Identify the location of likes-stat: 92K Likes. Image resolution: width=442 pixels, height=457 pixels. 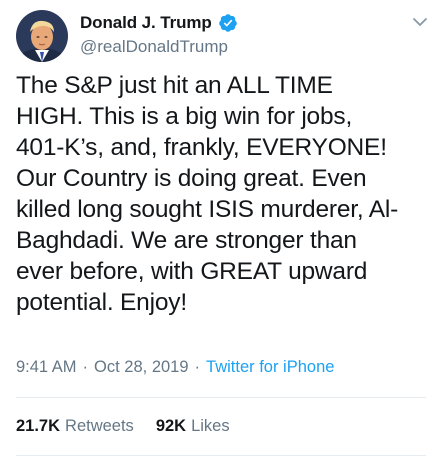
(193, 426).